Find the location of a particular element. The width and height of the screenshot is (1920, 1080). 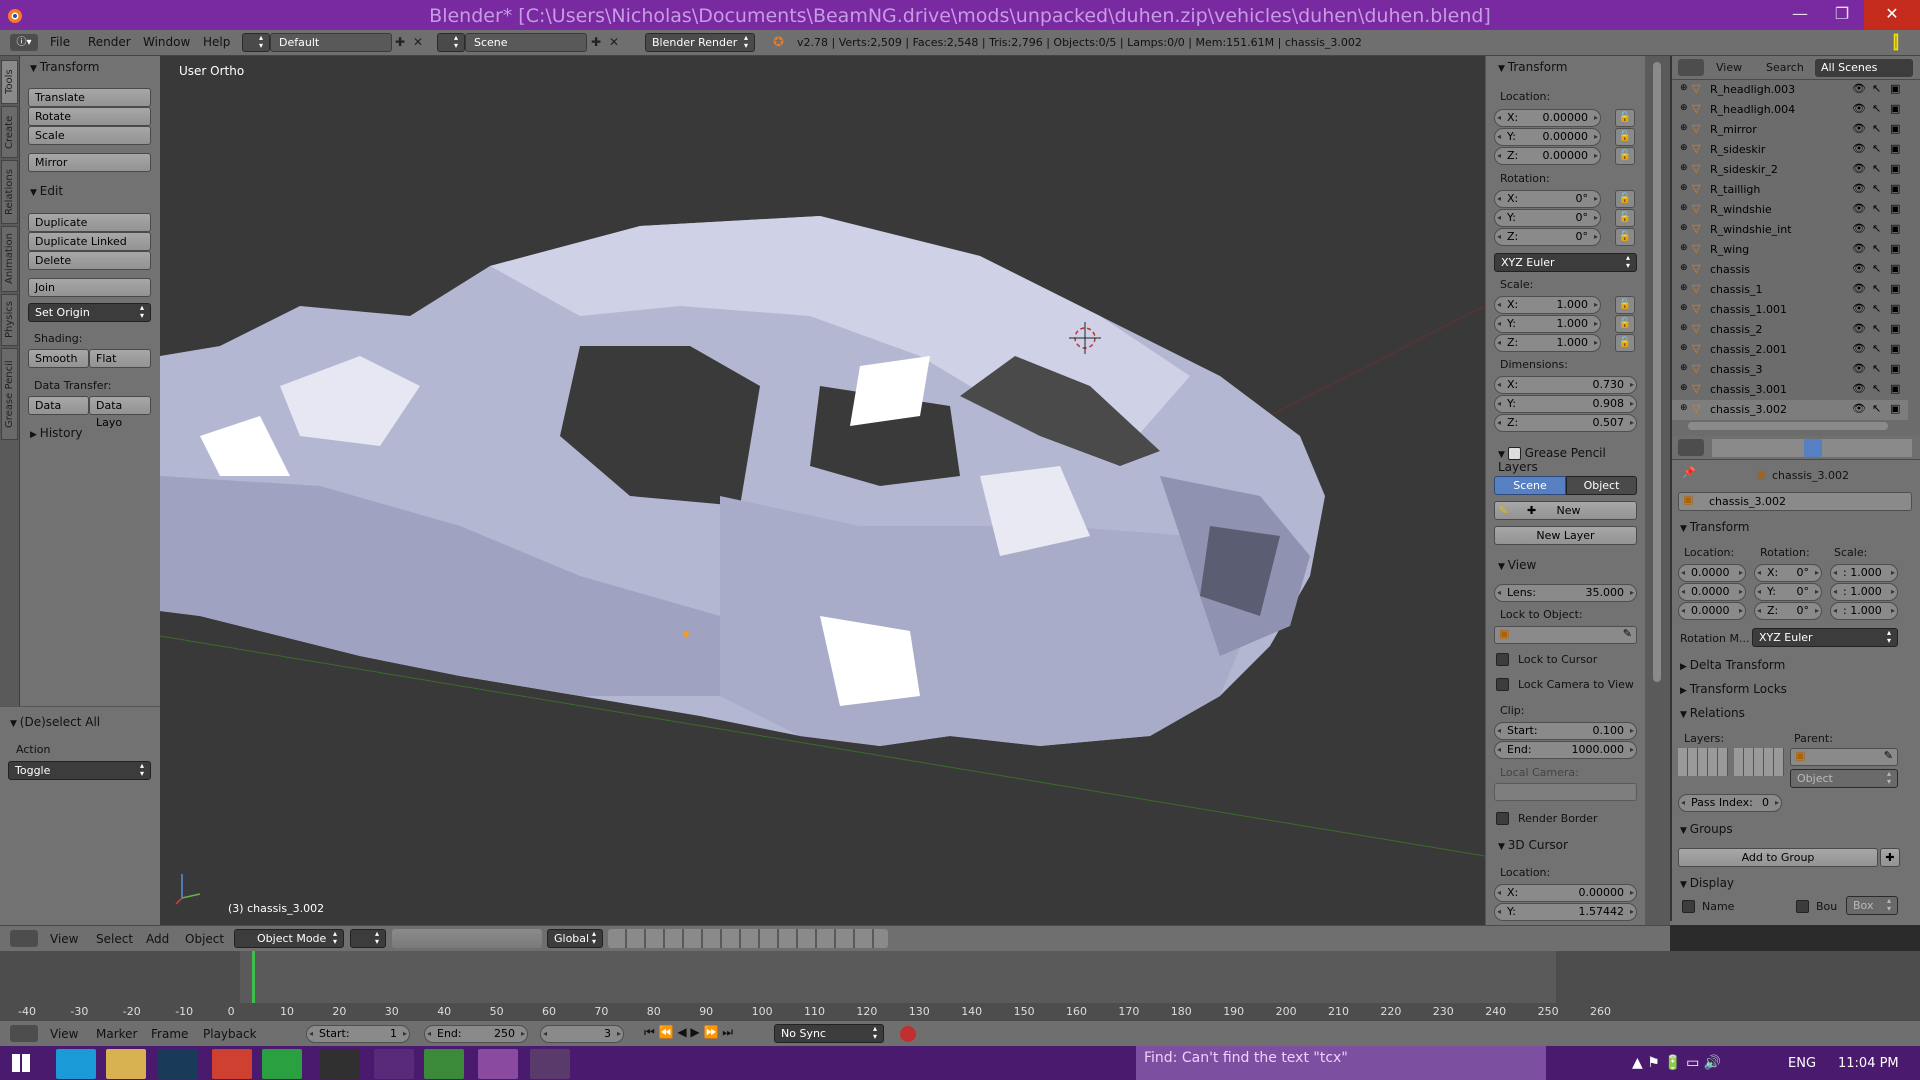

add-layout-icon: ✚ is located at coordinates (400, 42).